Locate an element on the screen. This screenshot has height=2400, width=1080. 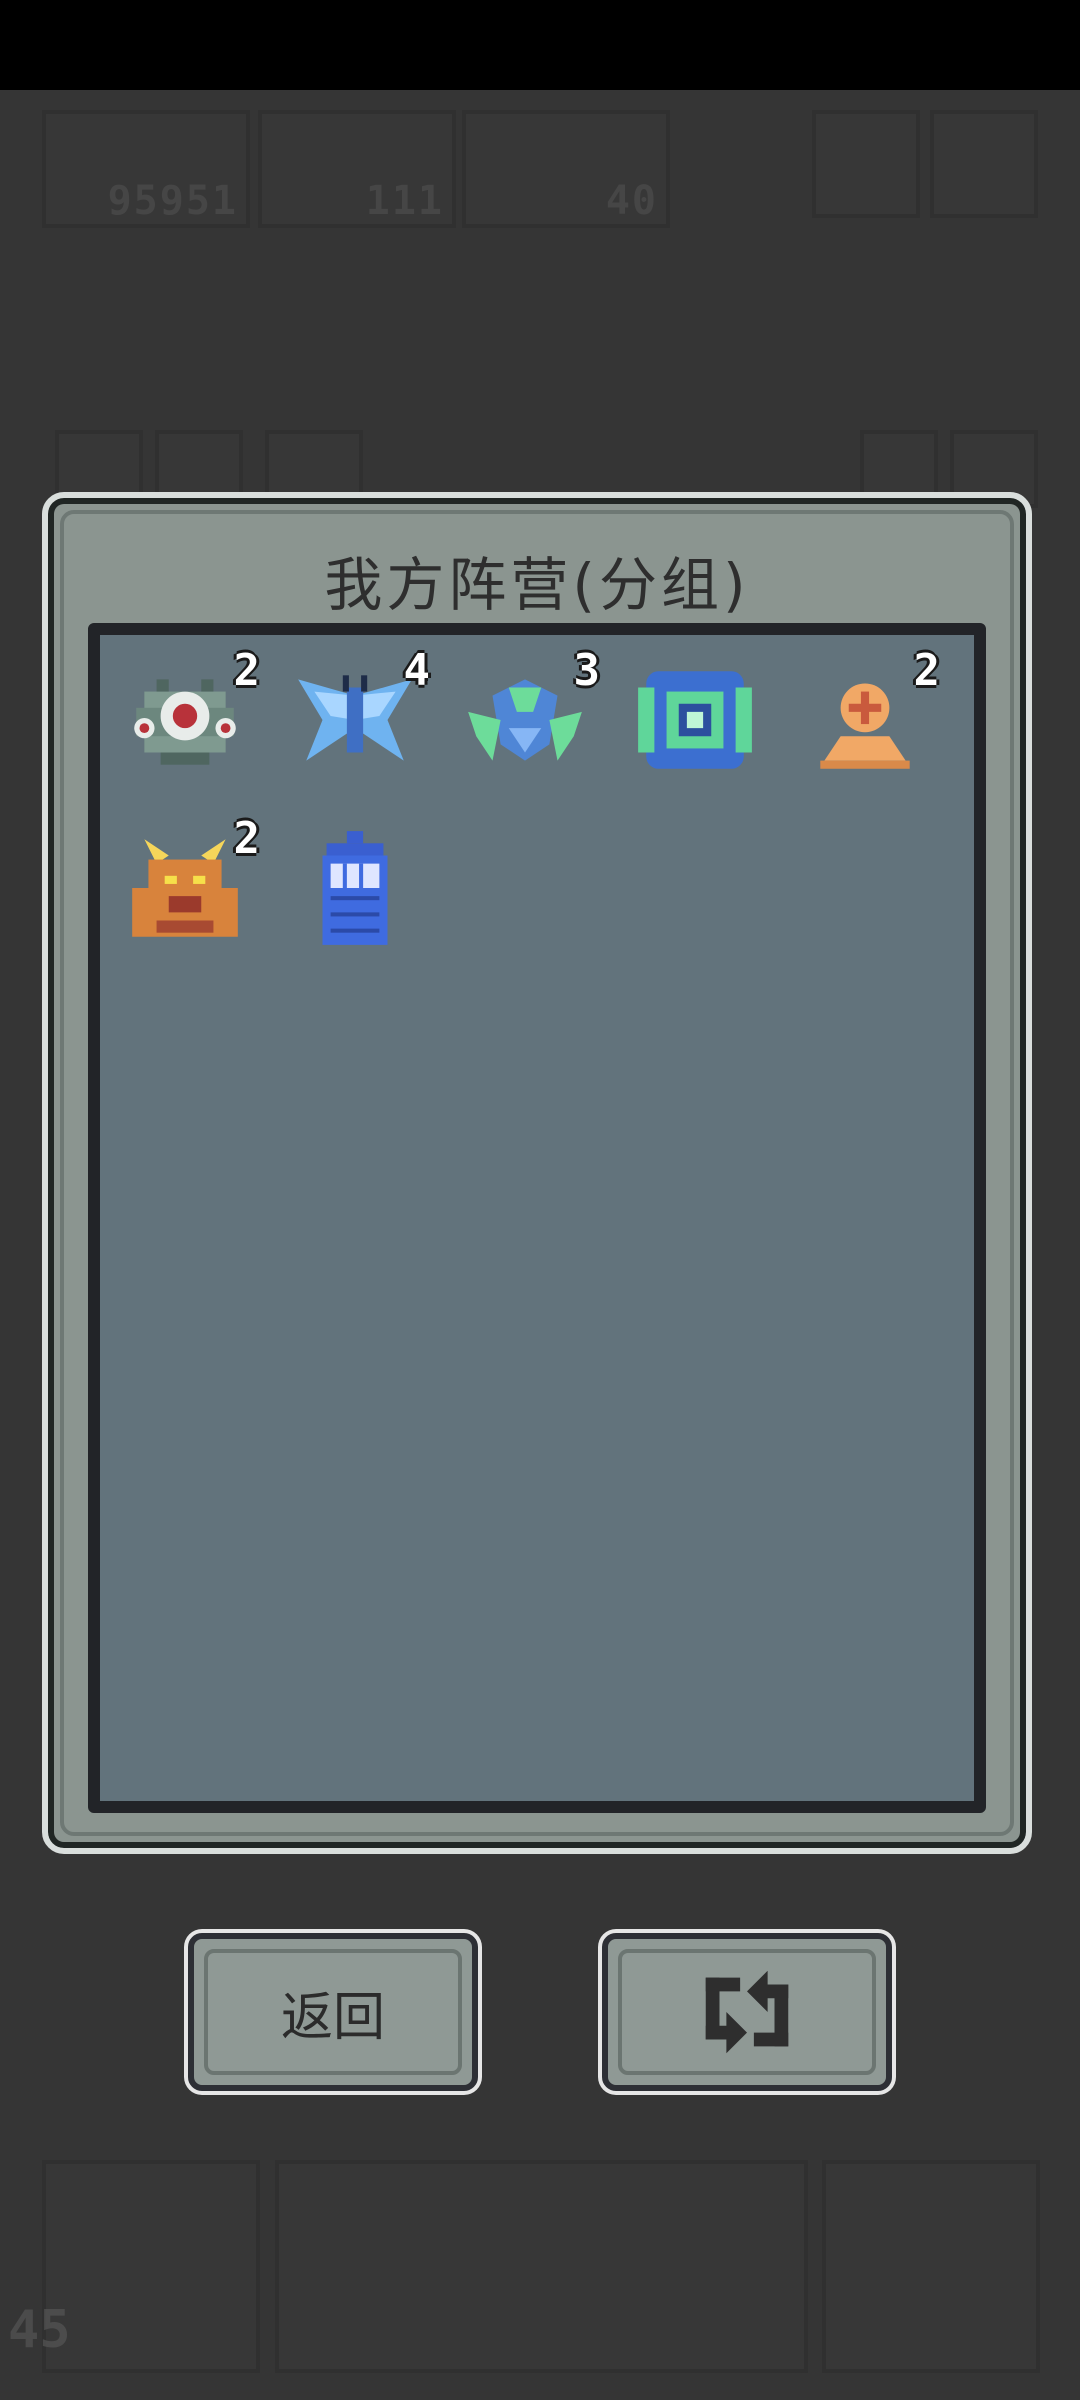
swap-arrows-icon is located at coordinates (747, 2012).